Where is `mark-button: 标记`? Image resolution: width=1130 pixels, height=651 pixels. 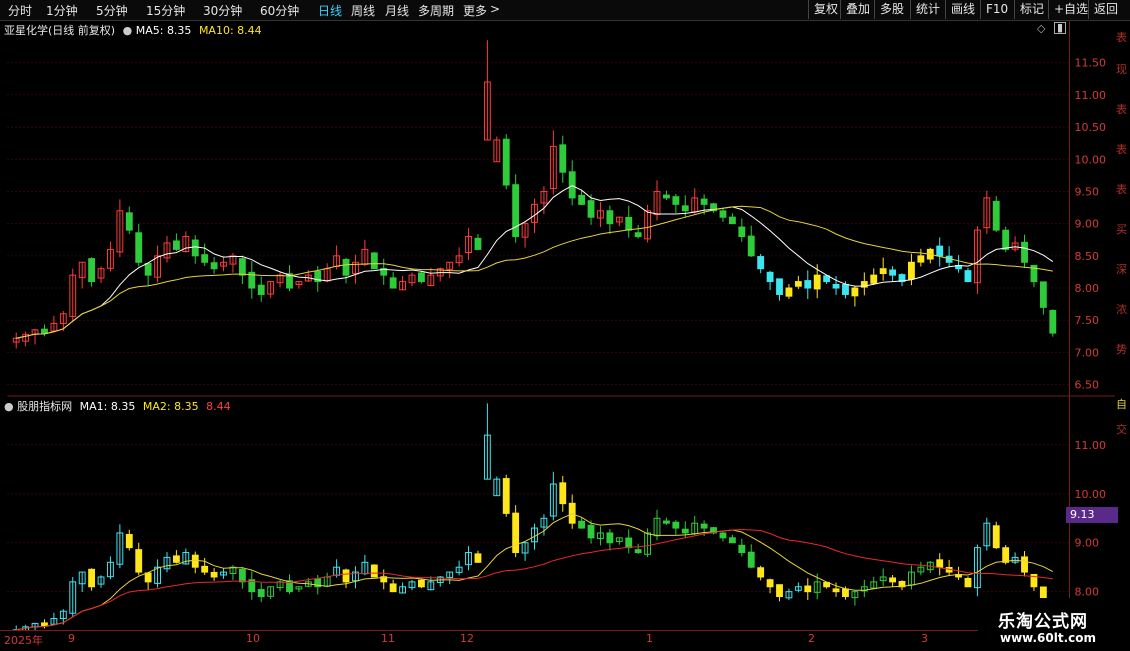
mark-button: 标记 is located at coordinates (1031, 9).